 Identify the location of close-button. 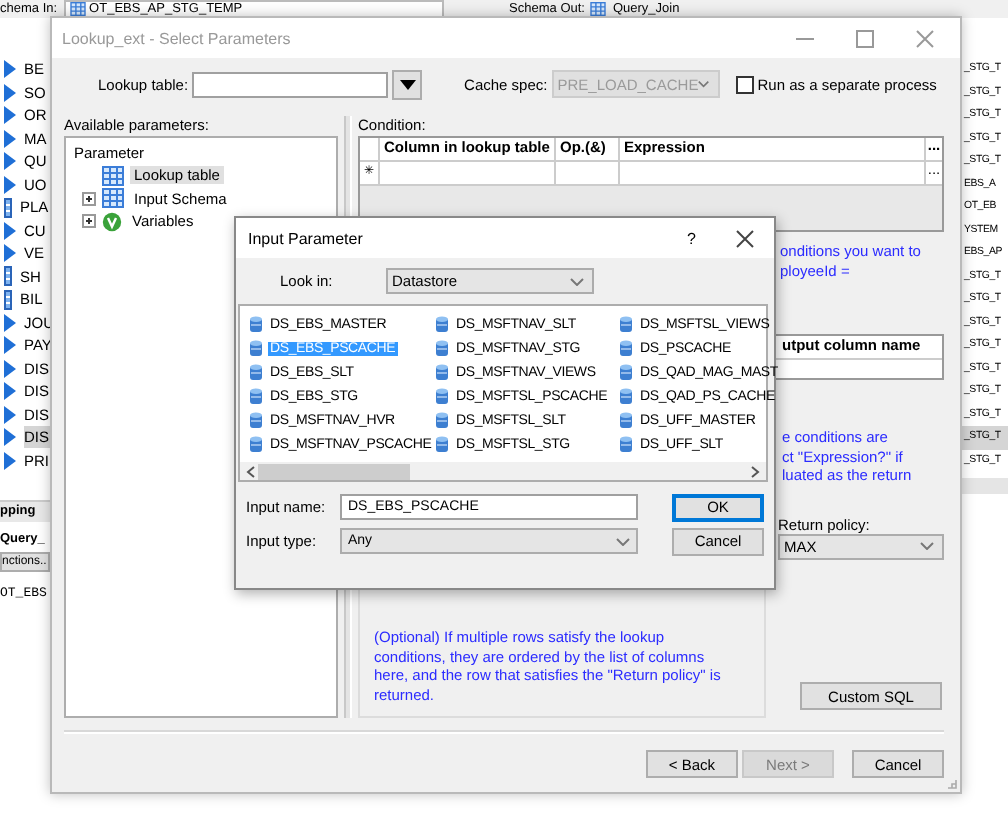
(745, 238).